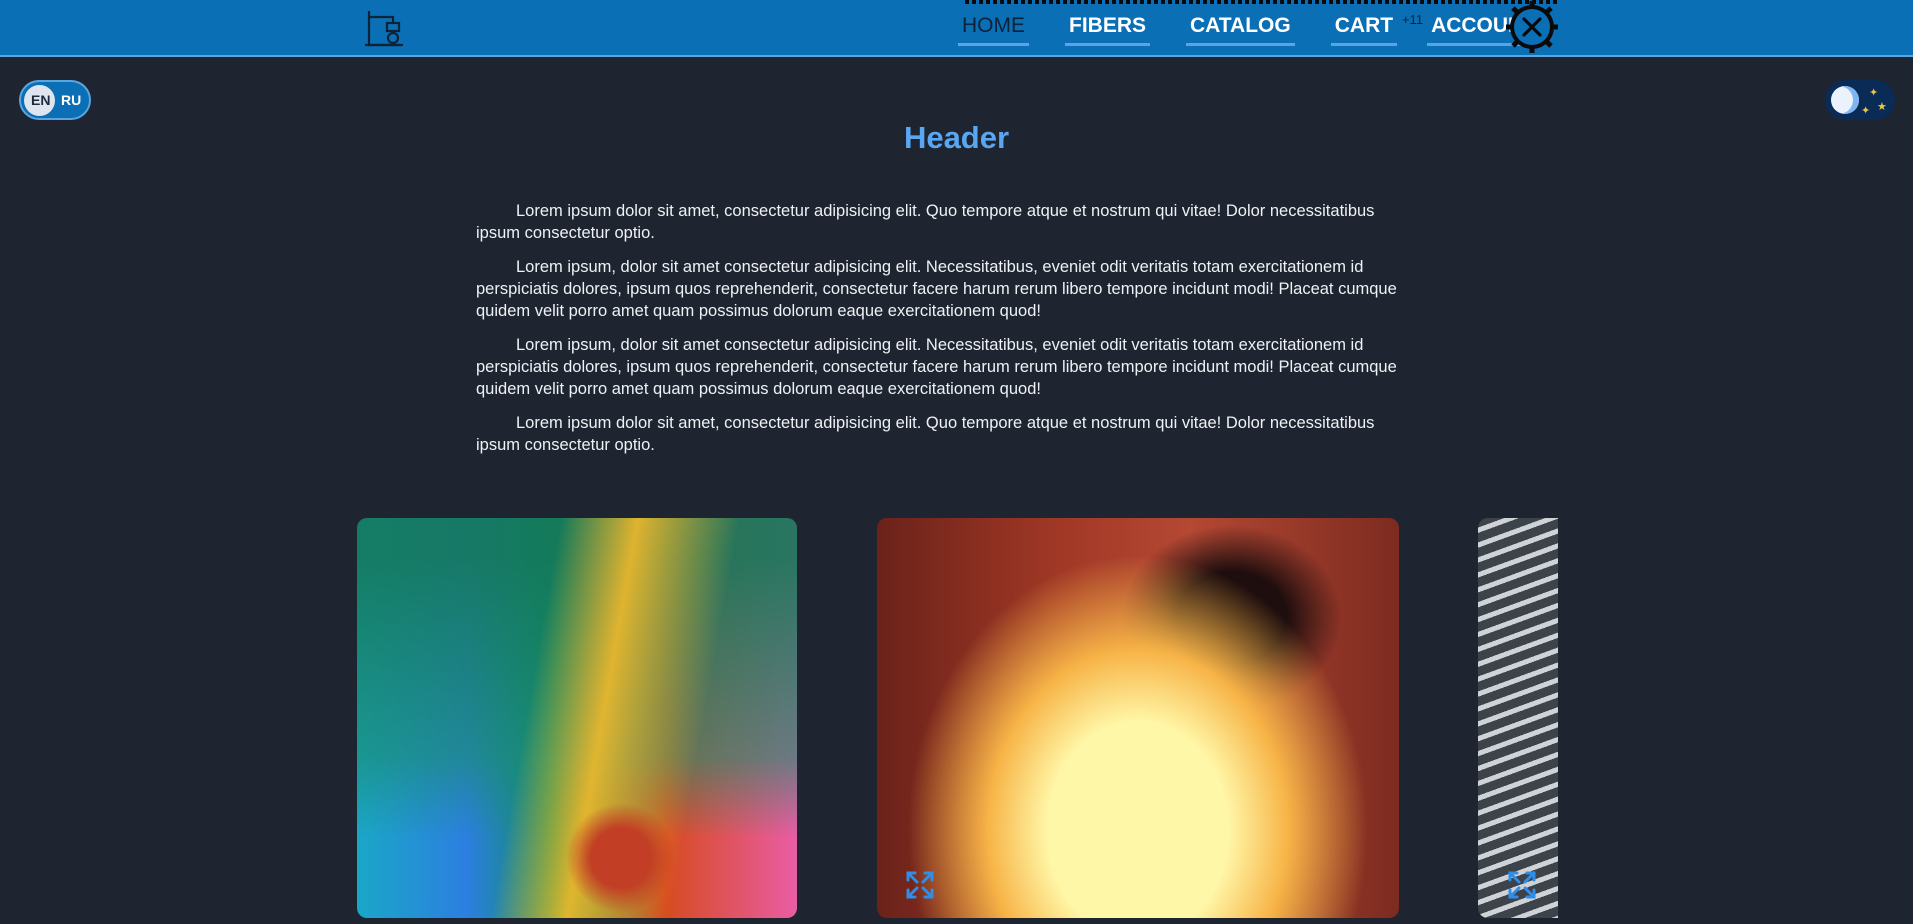 This screenshot has width=1913, height=924. What do you see at coordinates (956, 137) in the screenshot?
I see `page-title: Header` at bounding box center [956, 137].